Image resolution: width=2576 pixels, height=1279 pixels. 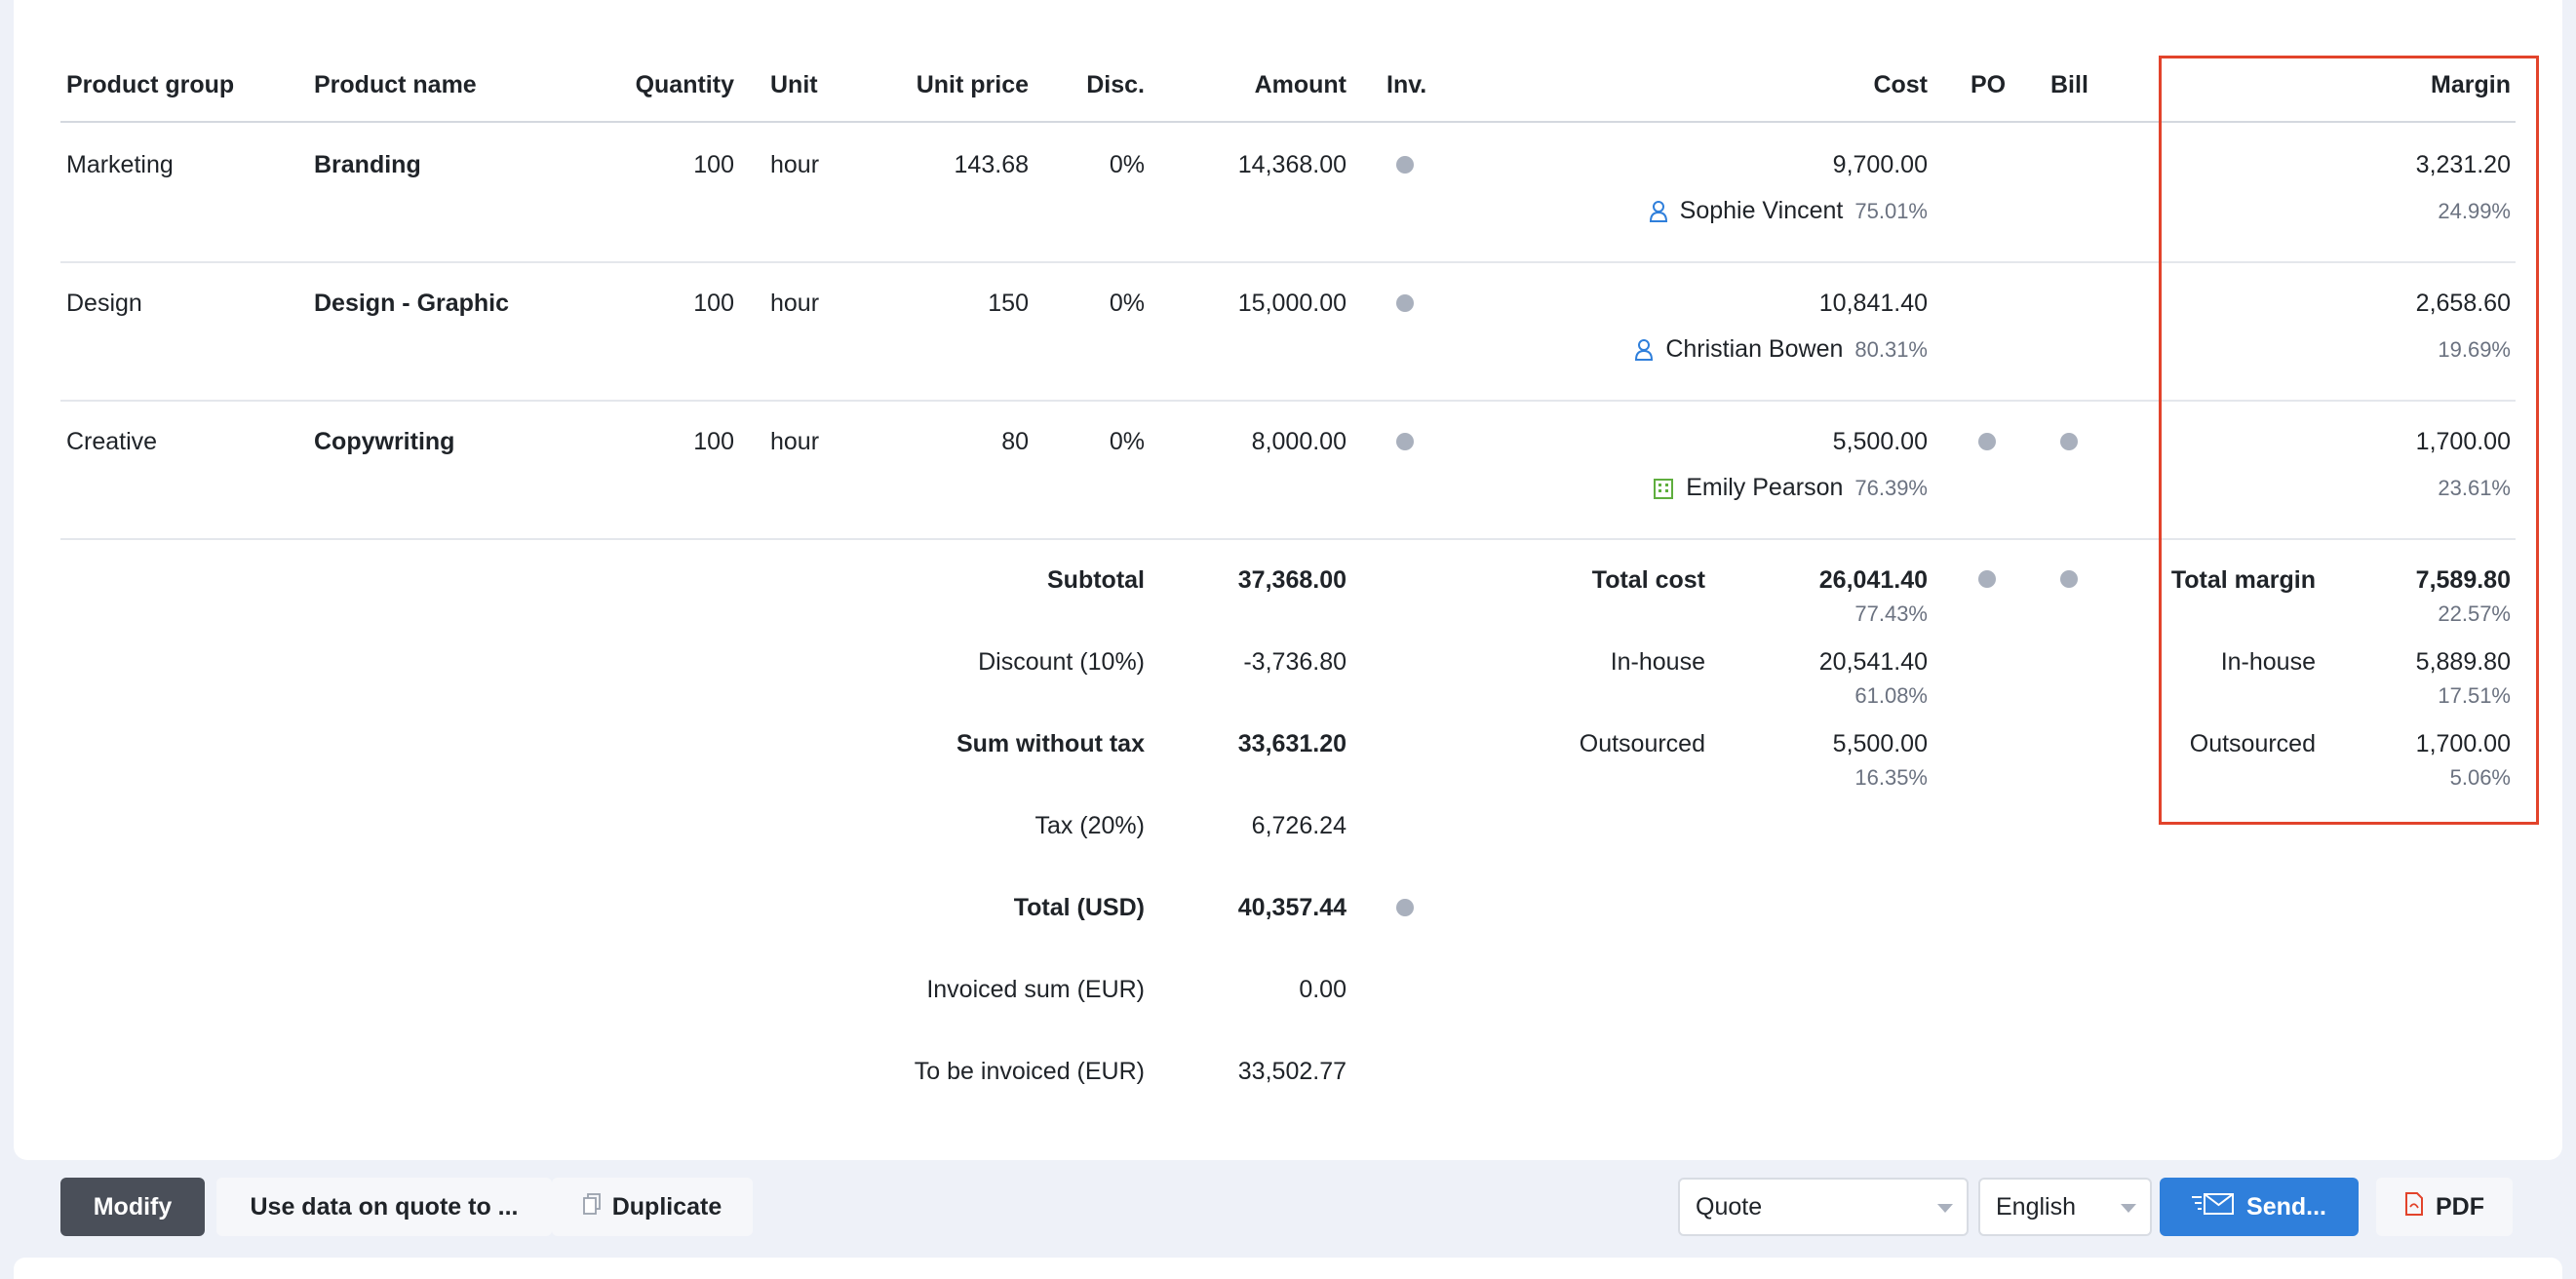 What do you see at coordinates (1873, 580) in the screenshot?
I see `total-cost-value: 26,041.40` at bounding box center [1873, 580].